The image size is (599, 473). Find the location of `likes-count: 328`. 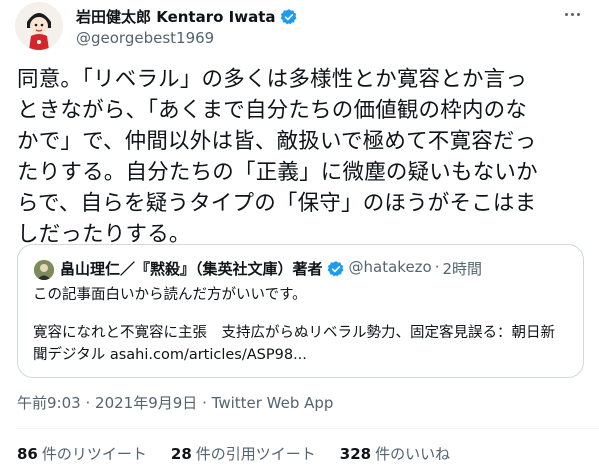

likes-count: 328 is located at coordinates (355, 454).